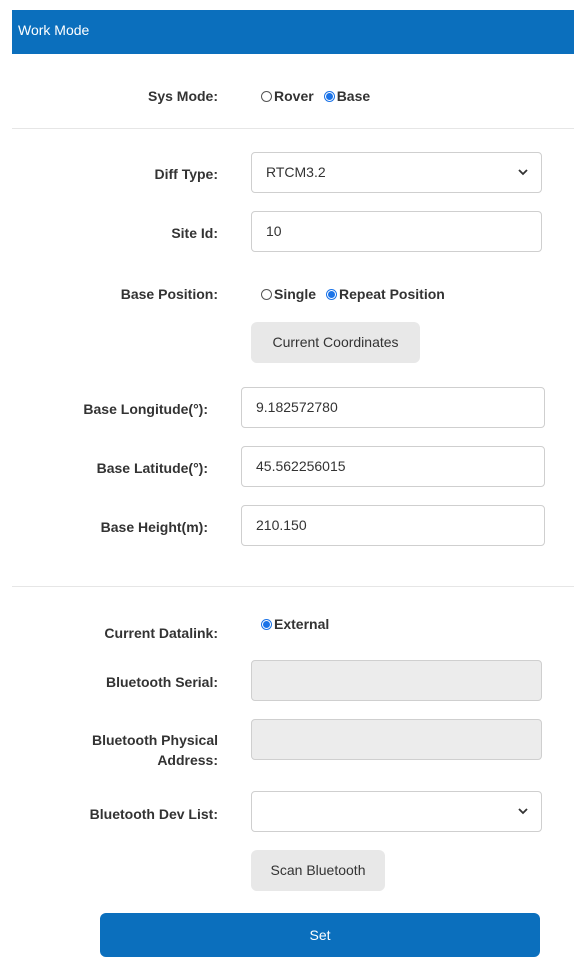 This screenshot has width=574, height=957. I want to click on base-longitude-label: Base Longitude(°):, so click(145, 409).